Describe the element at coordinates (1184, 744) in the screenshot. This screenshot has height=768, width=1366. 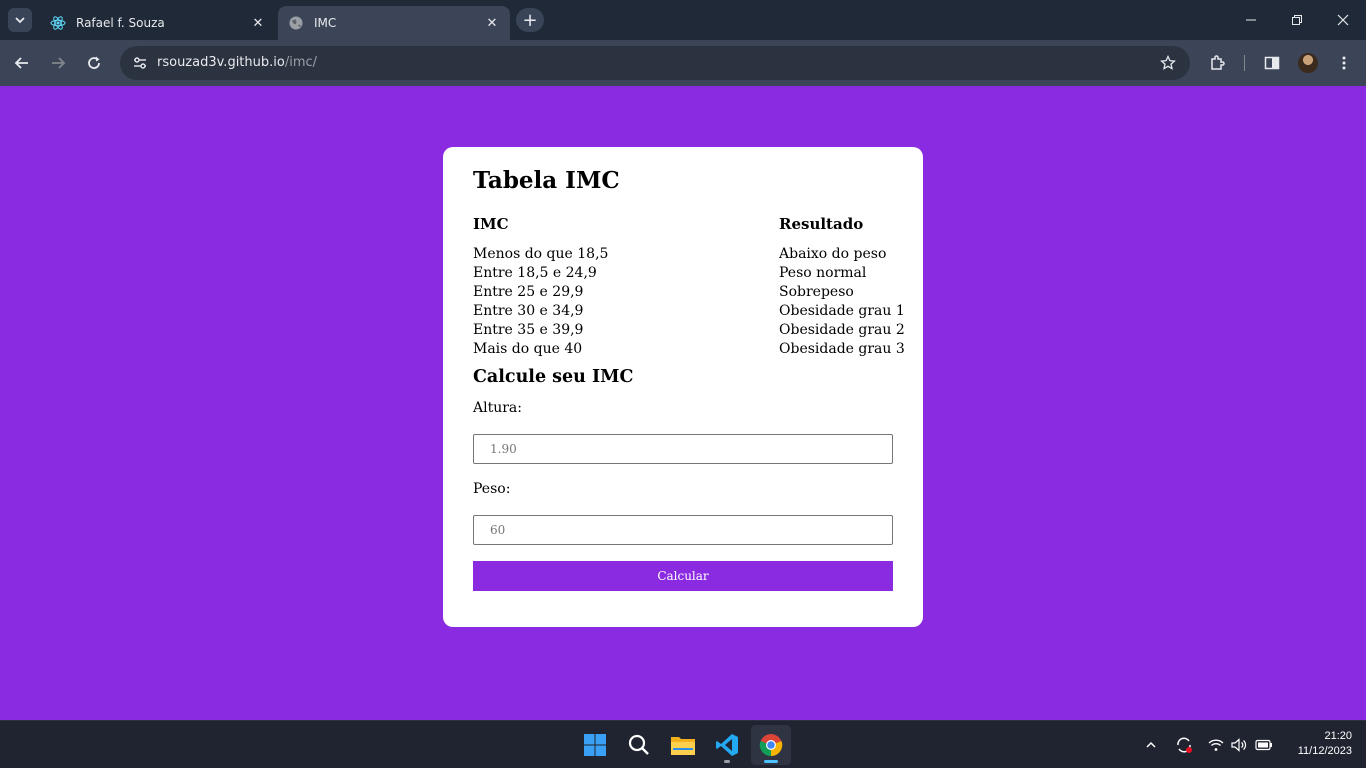
I see `sync-icon` at that location.